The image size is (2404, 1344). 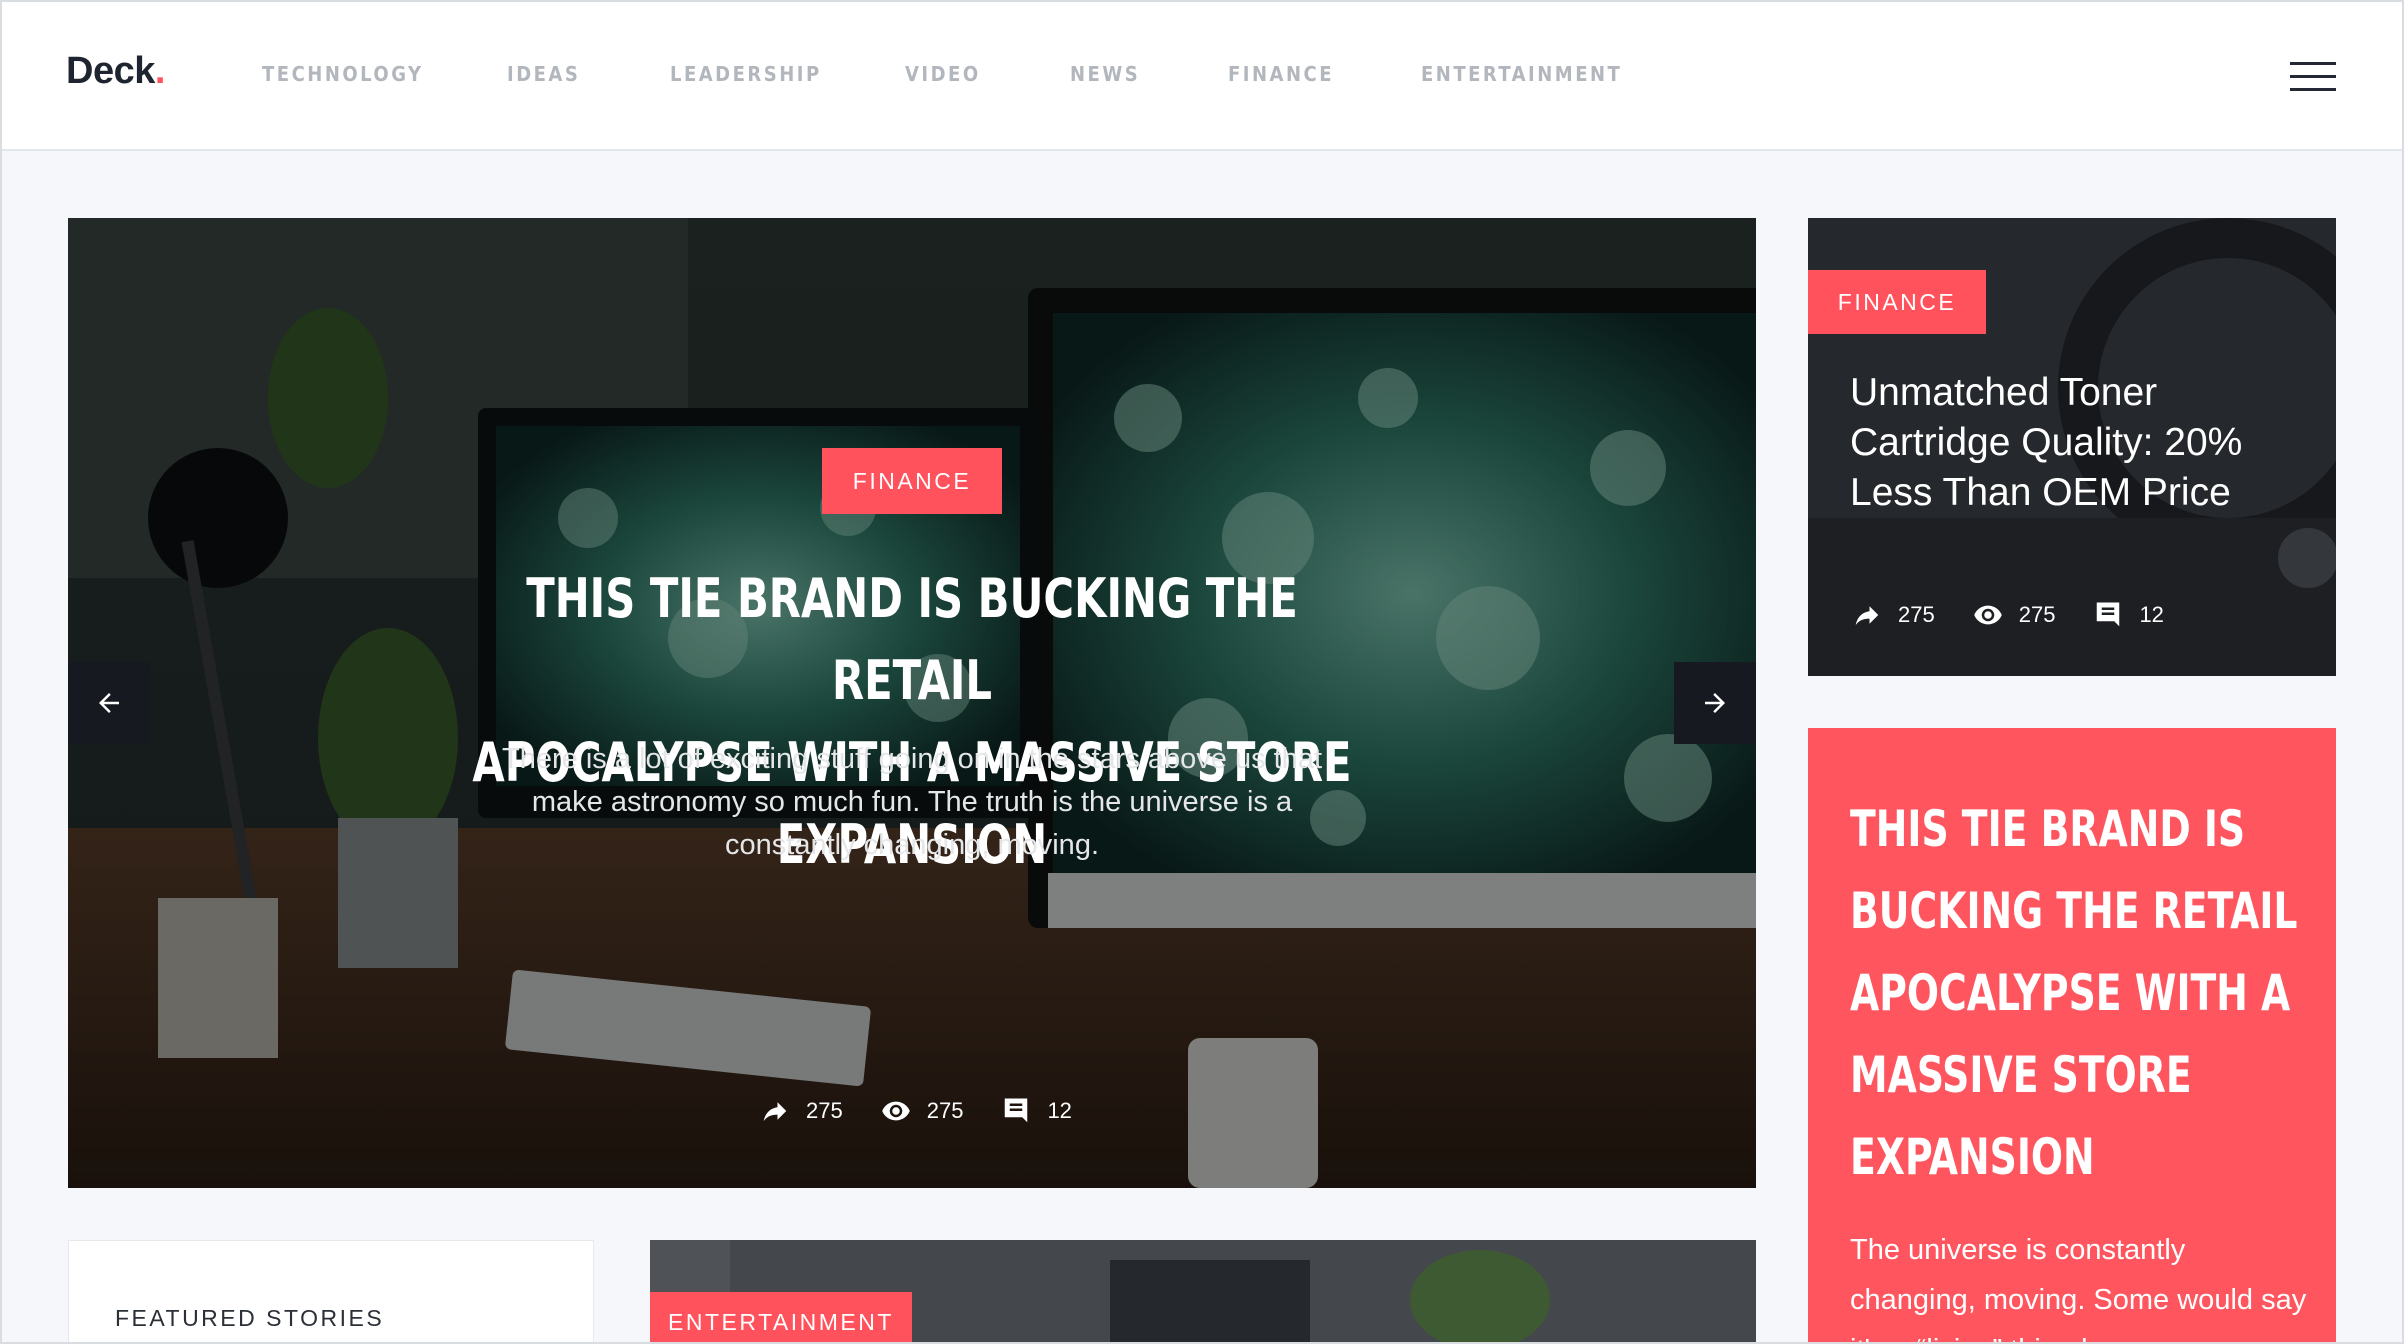 What do you see at coordinates (912, 481) in the screenshot?
I see `hero-category-badge: FINANCE` at bounding box center [912, 481].